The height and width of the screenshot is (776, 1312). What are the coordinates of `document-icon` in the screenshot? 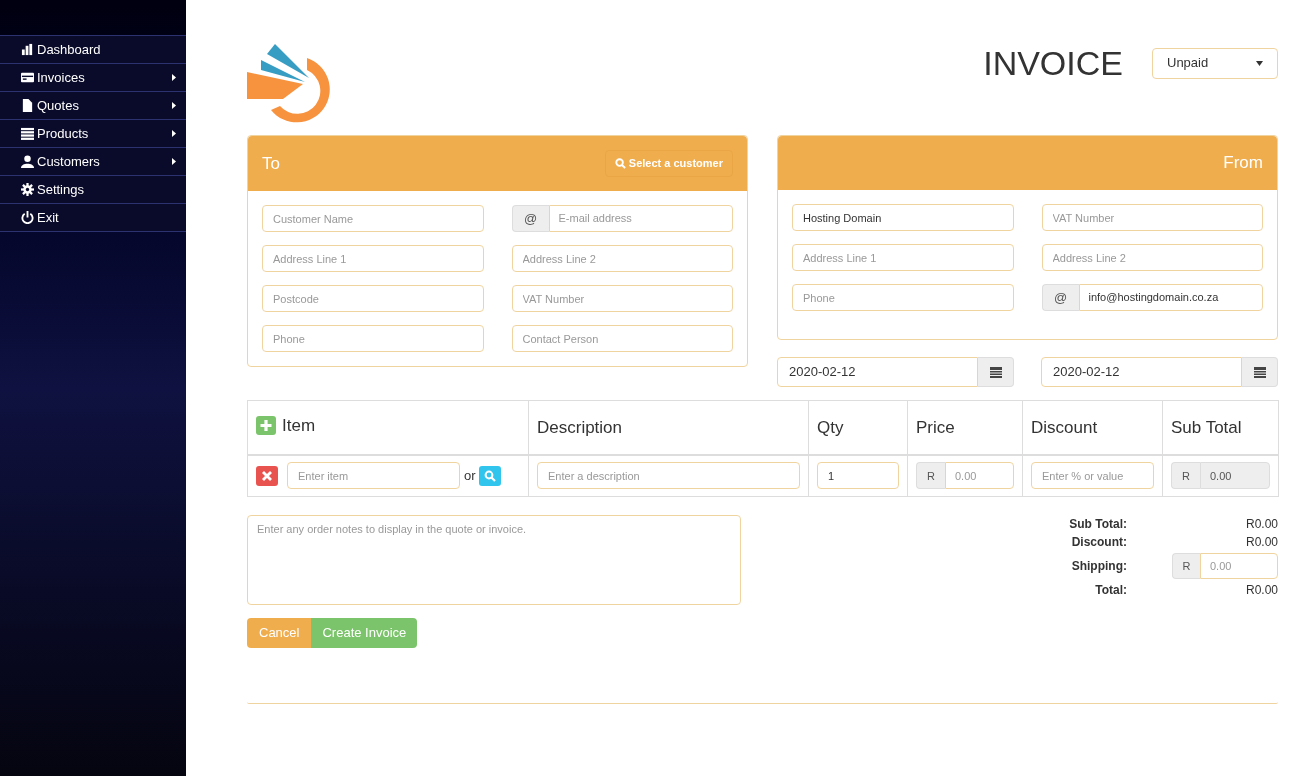 It's located at (27, 105).